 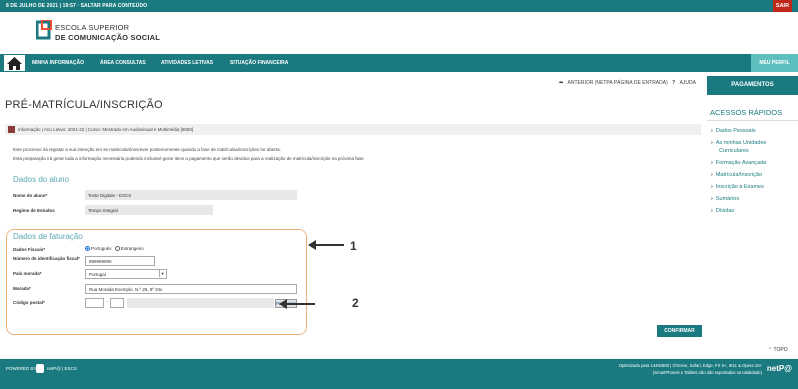 I want to click on annotation-arrow-2-icon, so click(x=297, y=304).